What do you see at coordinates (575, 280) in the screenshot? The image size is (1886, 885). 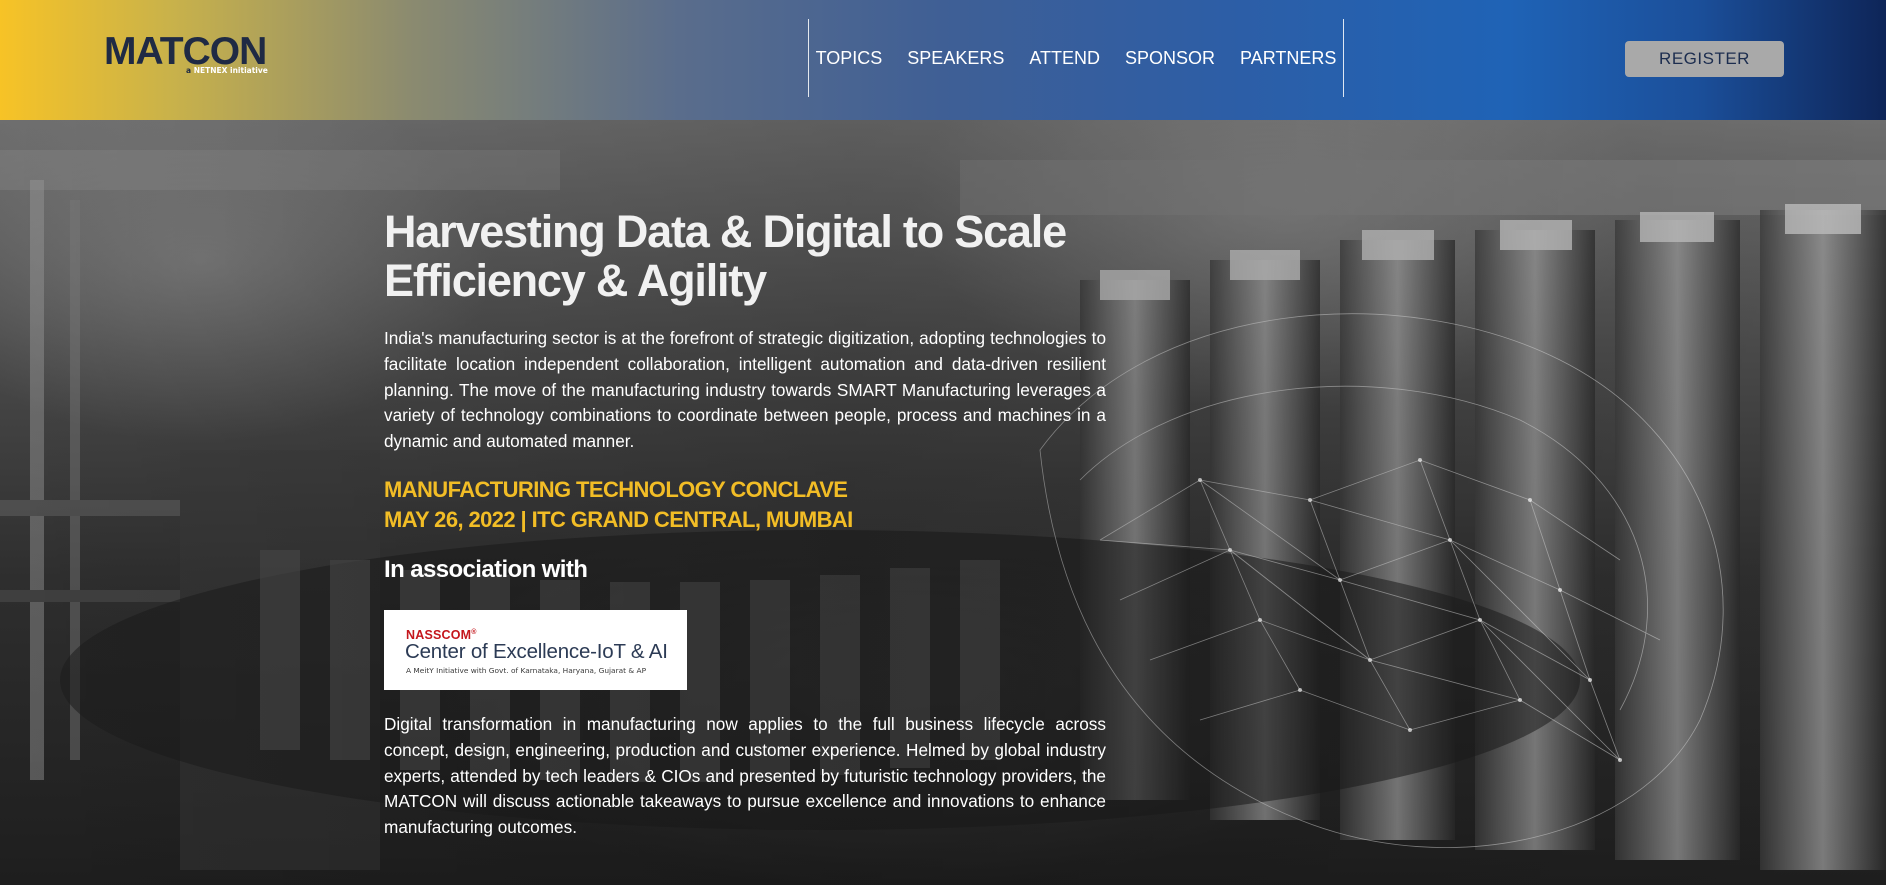 I see `headline-line-2: Efficiency & Agility` at bounding box center [575, 280].